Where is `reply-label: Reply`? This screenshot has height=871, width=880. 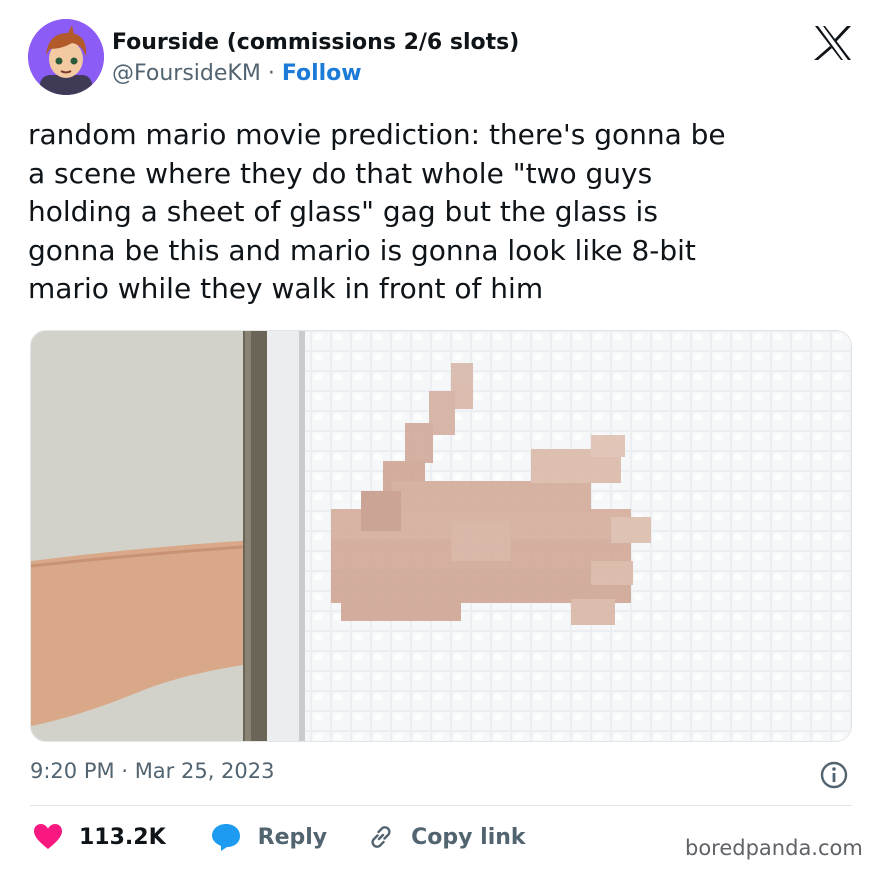 reply-label: Reply is located at coordinates (292, 837).